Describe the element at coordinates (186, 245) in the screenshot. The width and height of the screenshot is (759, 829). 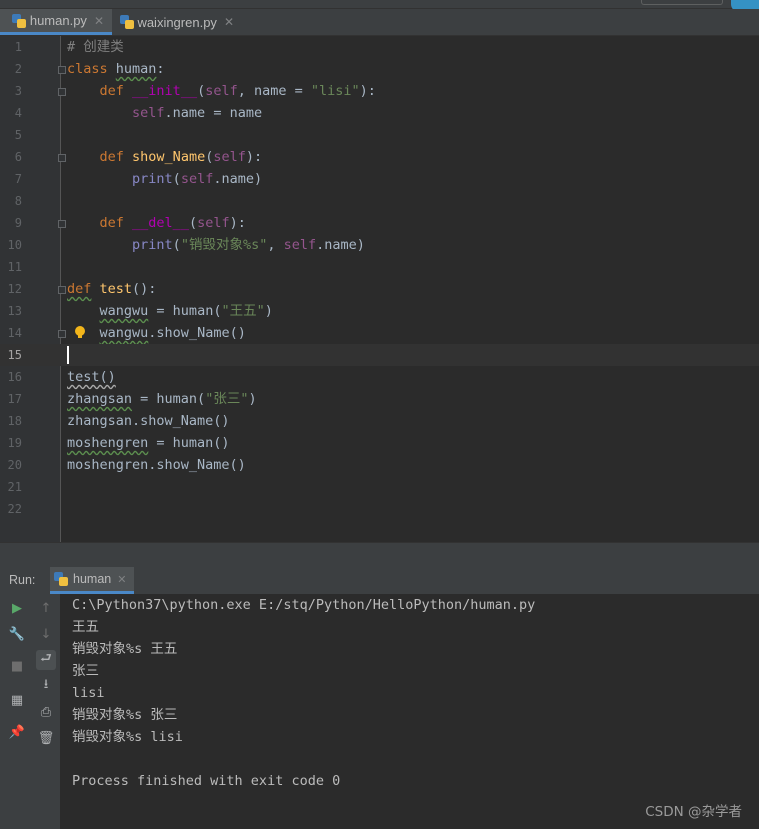
I see `code-line: 10 print("销毁对象%s", self.name)` at that location.